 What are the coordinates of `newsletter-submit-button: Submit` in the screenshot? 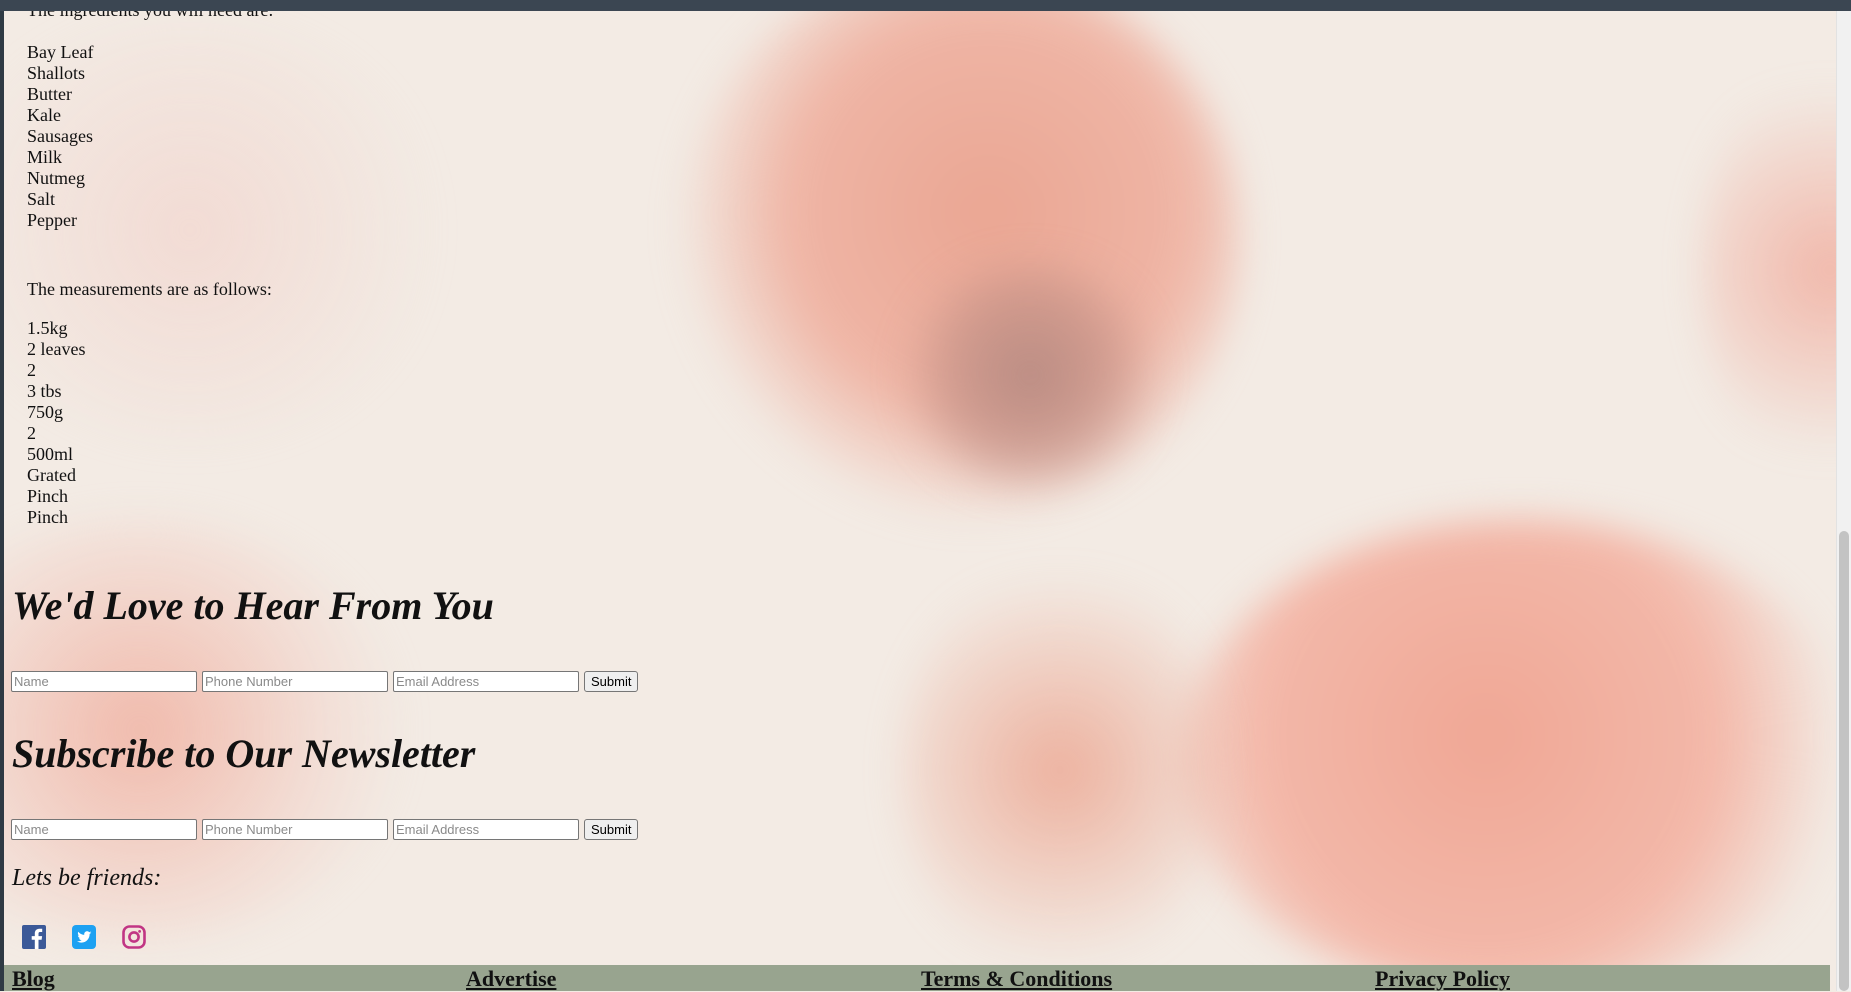 It's located at (611, 829).